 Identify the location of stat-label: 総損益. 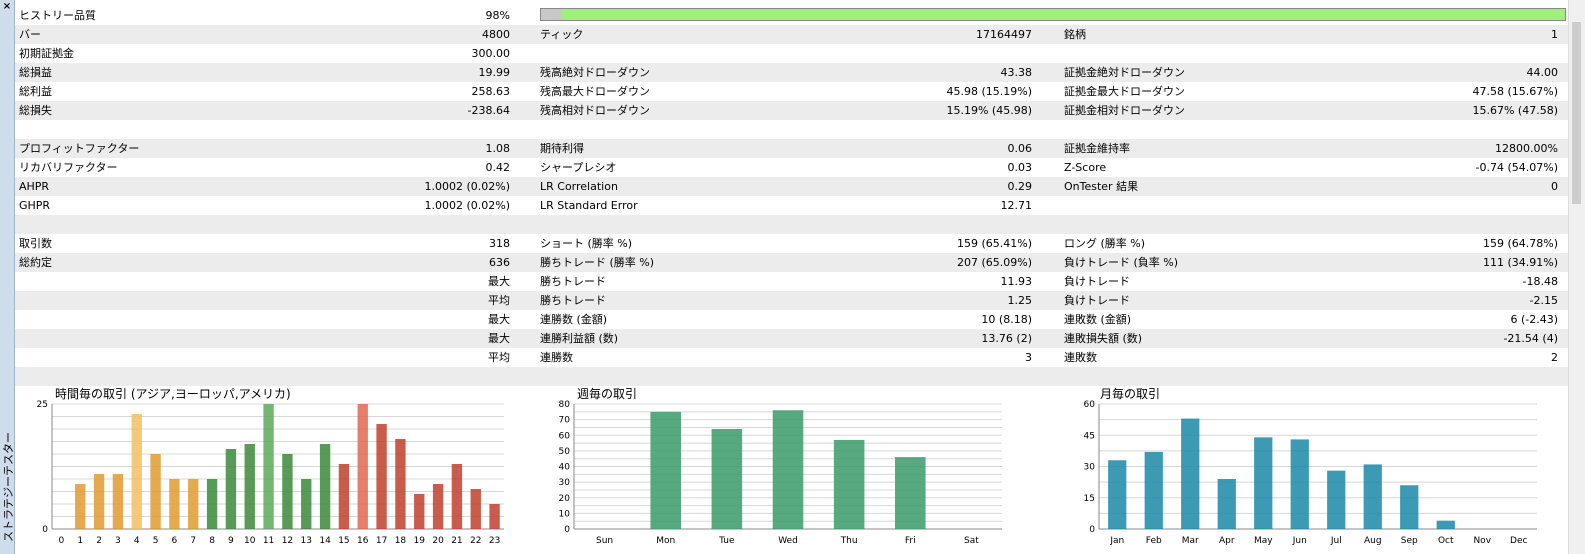
(35, 72).